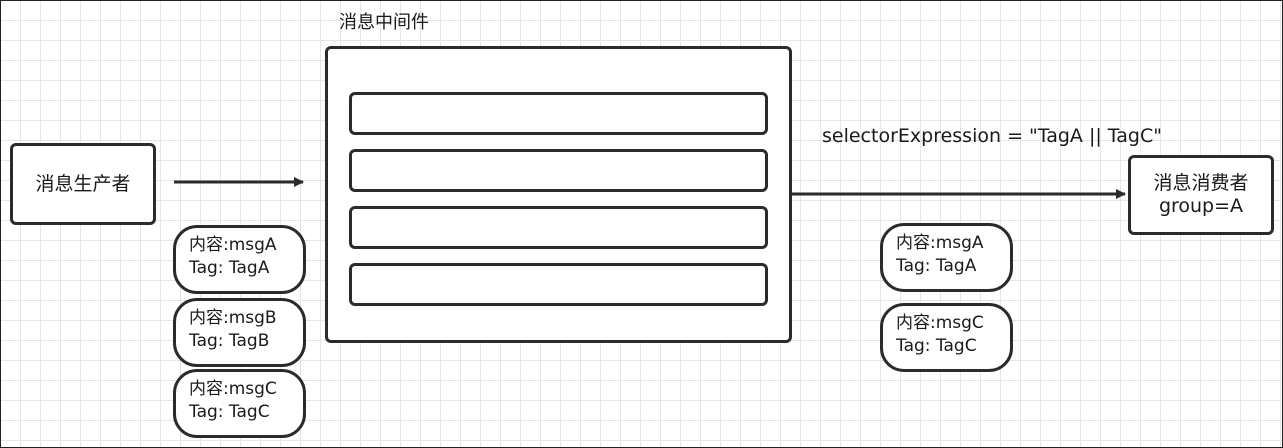  Describe the element at coordinates (229, 340) in the screenshot. I see `message-tag: Tag: TagB` at that location.